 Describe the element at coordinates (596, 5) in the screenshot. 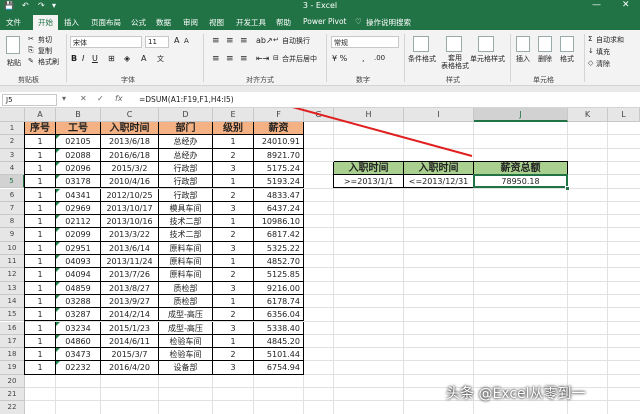

I see `minimize-icon: —` at that location.